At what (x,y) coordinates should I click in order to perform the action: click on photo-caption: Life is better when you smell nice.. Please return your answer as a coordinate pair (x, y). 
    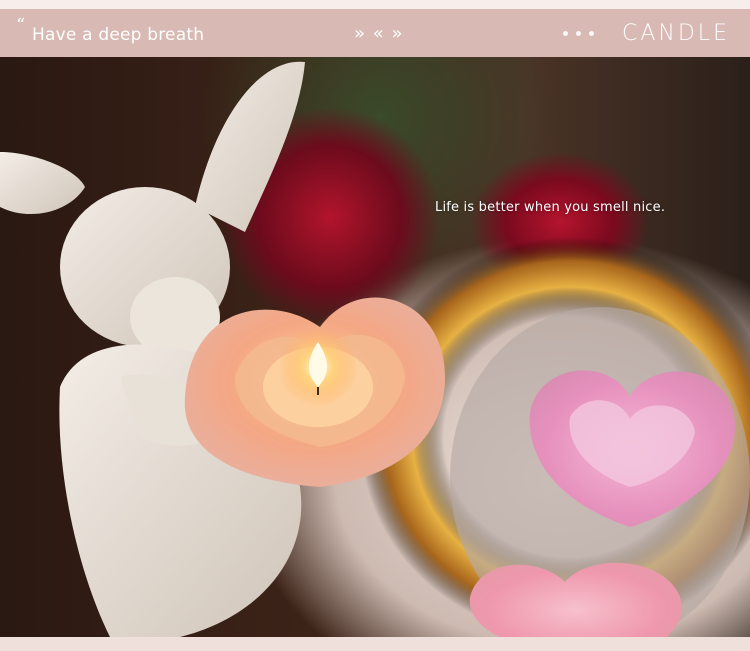
    Looking at the image, I should click on (550, 207).